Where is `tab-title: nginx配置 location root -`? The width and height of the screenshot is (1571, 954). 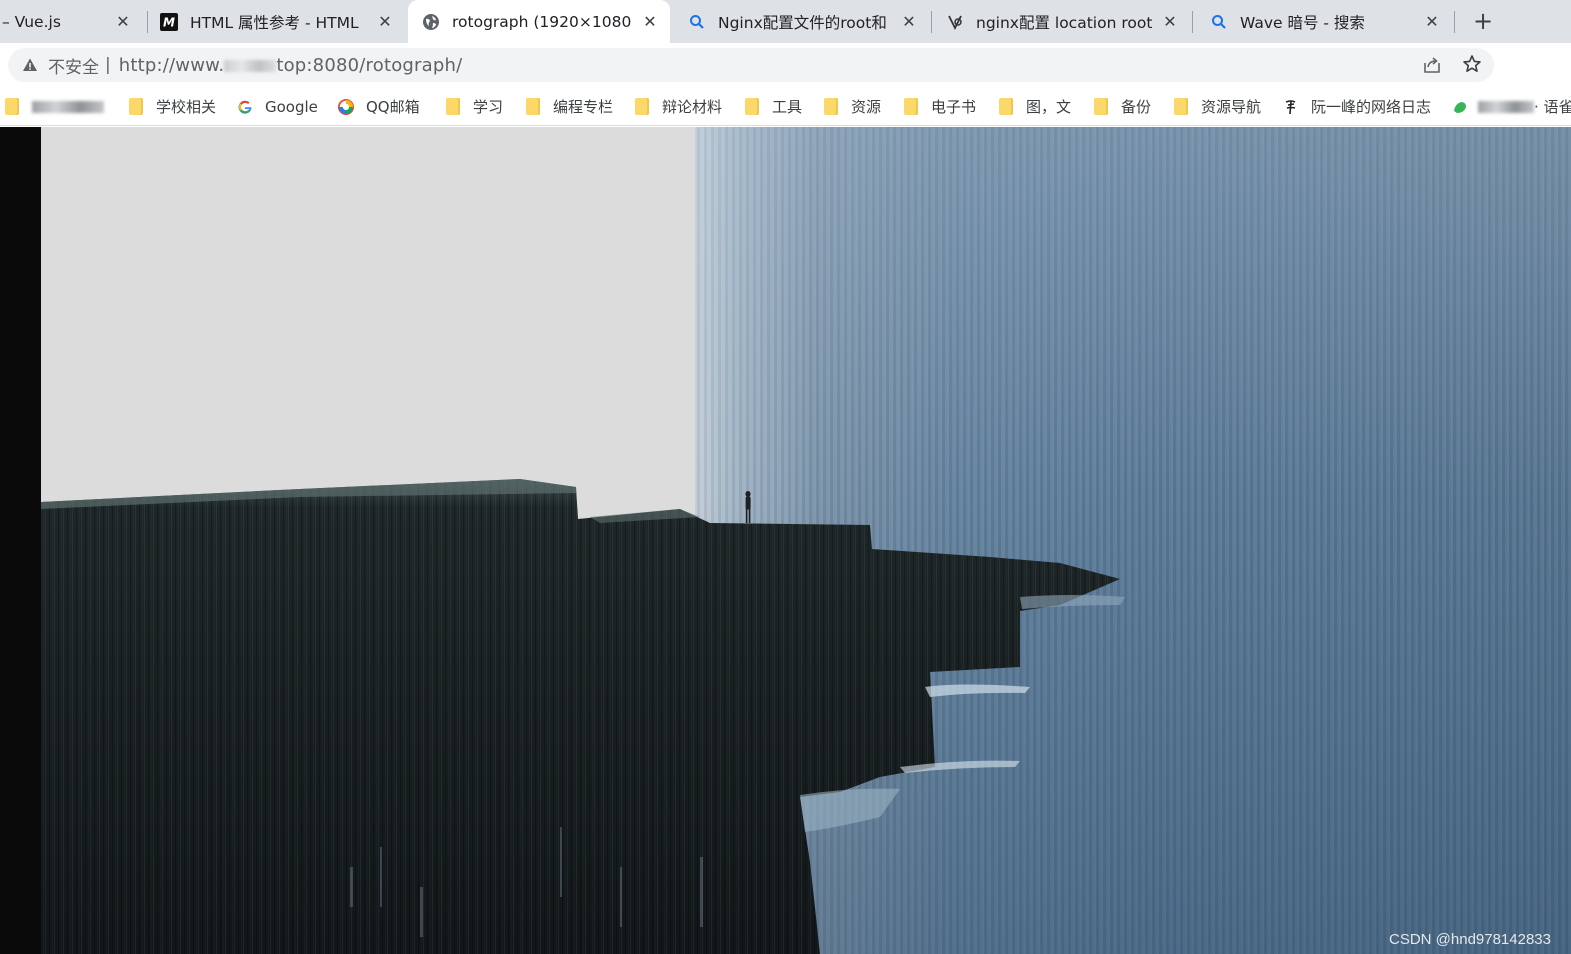
tab-title: nginx配置 location root - is located at coordinates (1064, 22).